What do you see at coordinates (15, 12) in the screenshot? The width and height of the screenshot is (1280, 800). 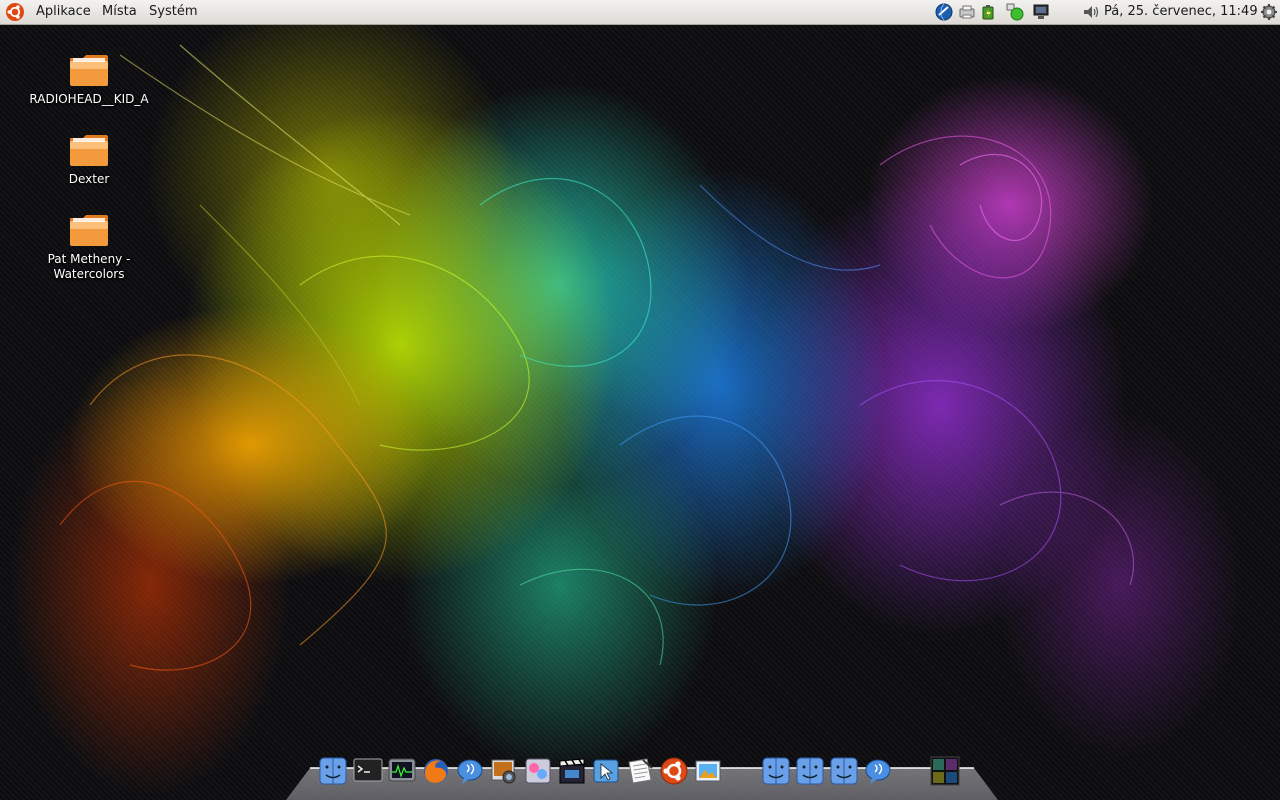 I see `ubuntu-logo-icon` at bounding box center [15, 12].